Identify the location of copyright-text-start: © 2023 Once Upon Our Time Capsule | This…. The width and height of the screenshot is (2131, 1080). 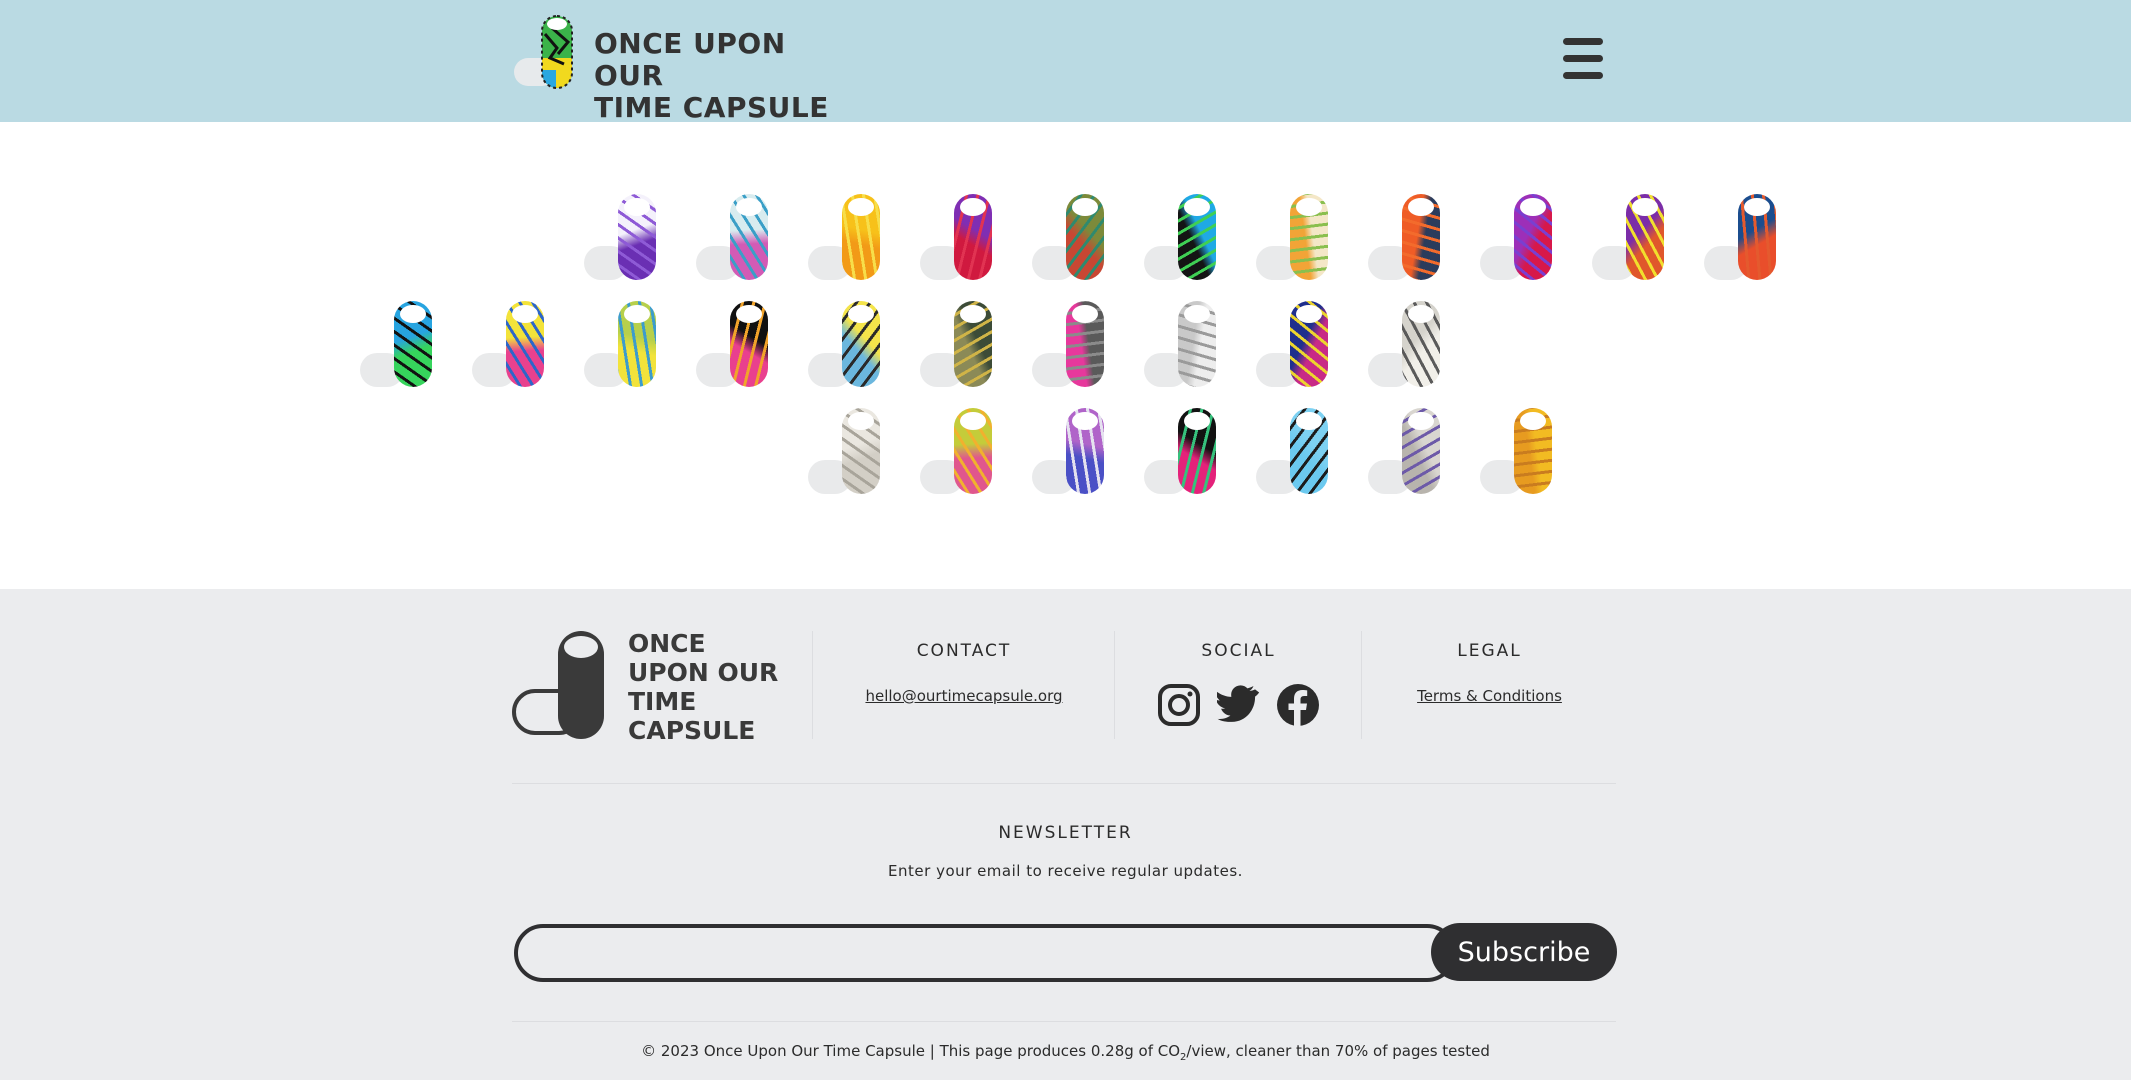
(911, 1051).